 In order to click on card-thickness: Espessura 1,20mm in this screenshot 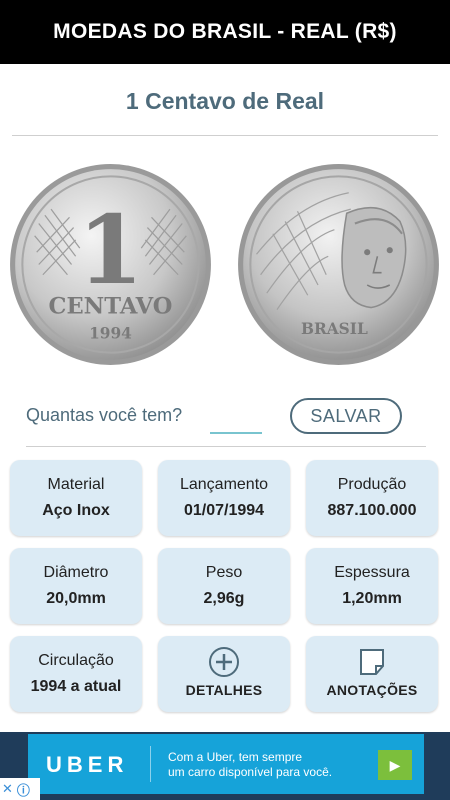, I will do `click(372, 586)`.